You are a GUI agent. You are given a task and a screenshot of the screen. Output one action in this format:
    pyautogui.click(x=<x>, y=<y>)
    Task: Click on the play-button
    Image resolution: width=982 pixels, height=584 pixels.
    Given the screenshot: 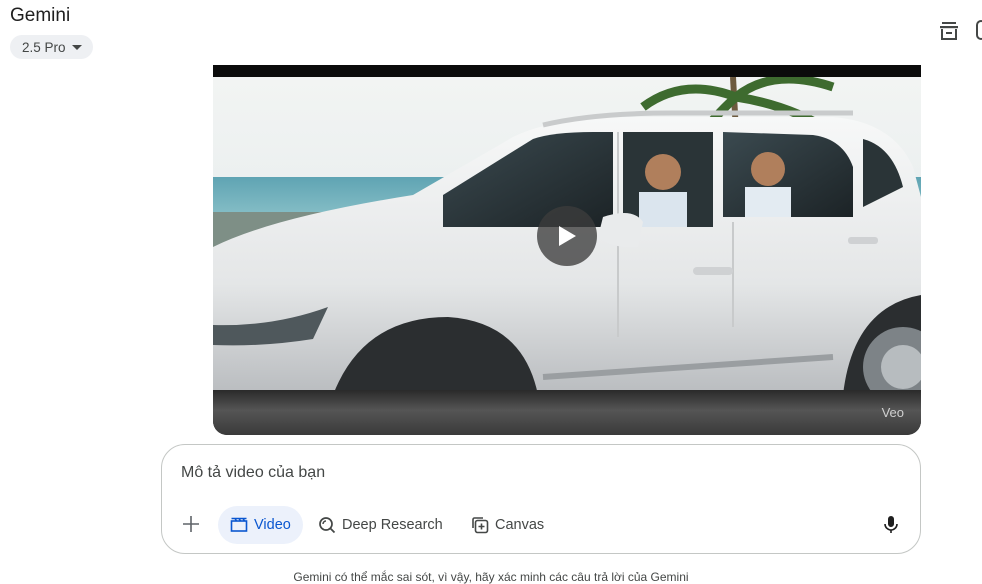 What is the action you would take?
    pyautogui.click(x=567, y=236)
    